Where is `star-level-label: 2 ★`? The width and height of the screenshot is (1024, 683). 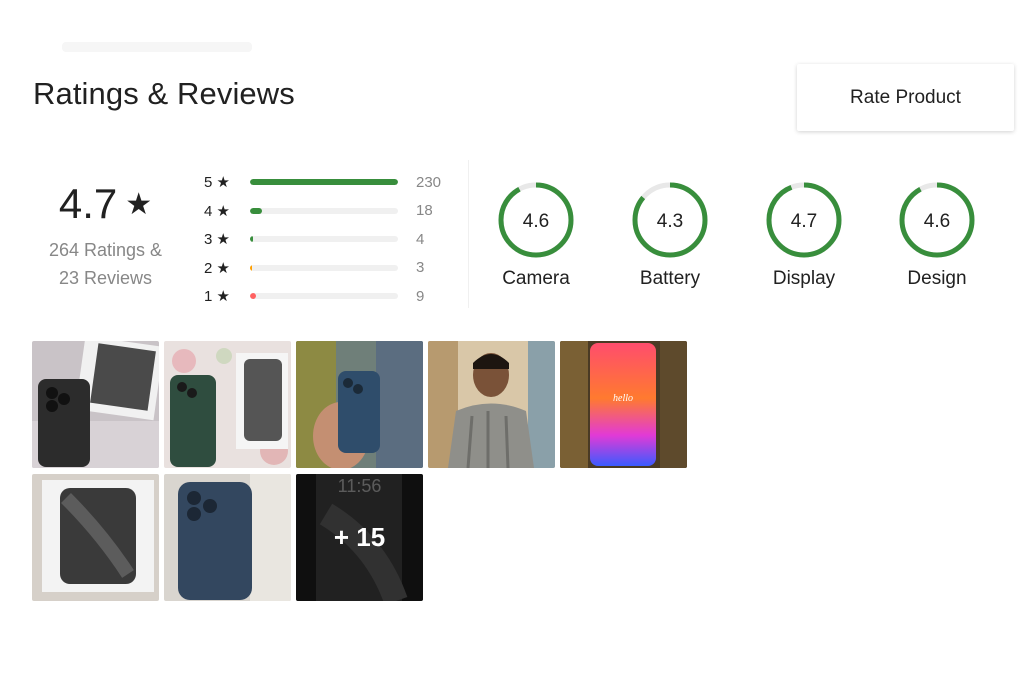 star-level-label: 2 ★ is located at coordinates (217, 268).